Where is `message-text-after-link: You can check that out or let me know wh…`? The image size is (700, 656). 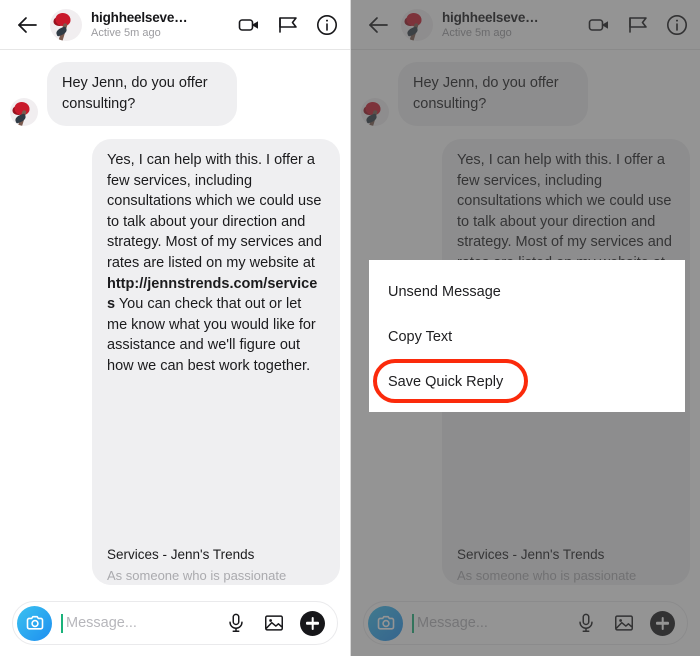 message-text-after-link: You can check that out or let me know wh… is located at coordinates (211, 335).